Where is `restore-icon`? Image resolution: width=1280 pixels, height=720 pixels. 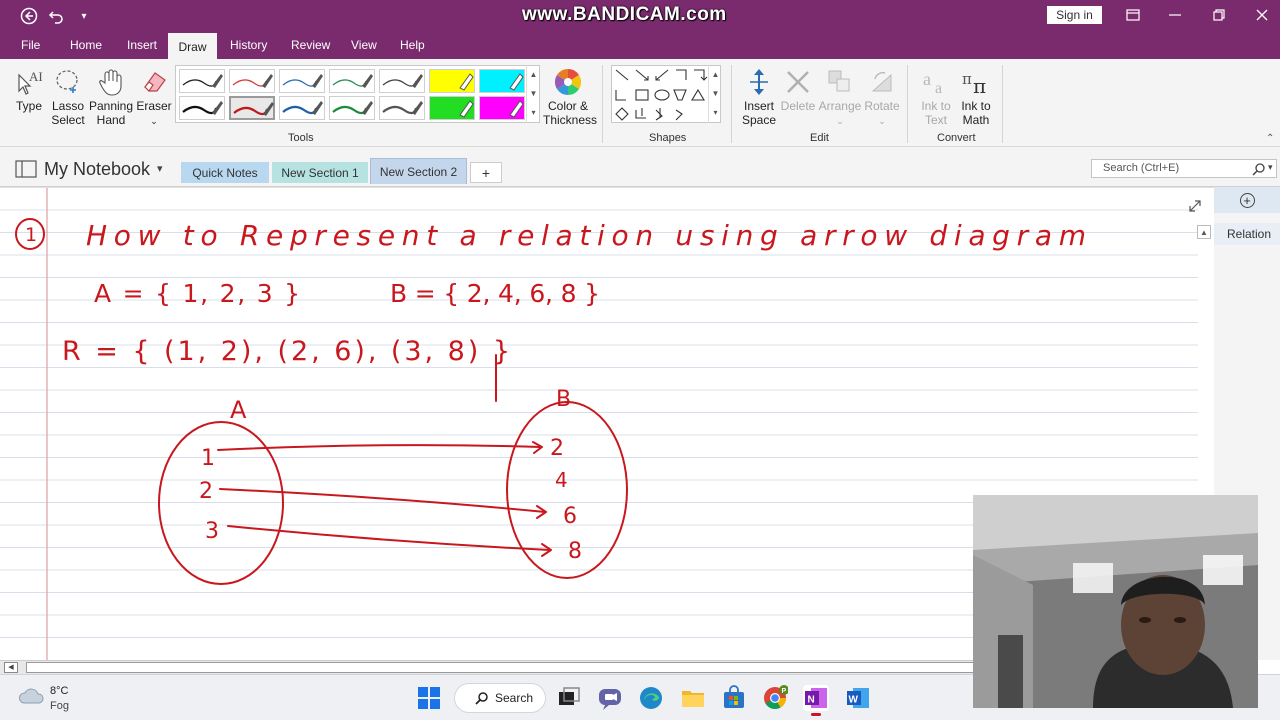 restore-icon is located at coordinates (1219, 15).